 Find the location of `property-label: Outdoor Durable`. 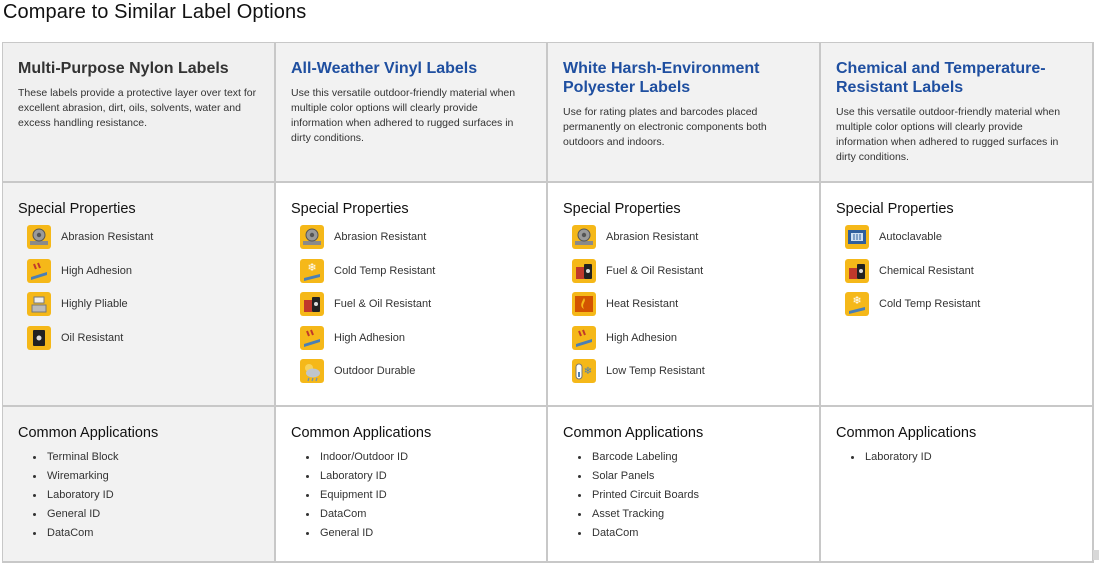

property-label: Outdoor Durable is located at coordinates (375, 371).